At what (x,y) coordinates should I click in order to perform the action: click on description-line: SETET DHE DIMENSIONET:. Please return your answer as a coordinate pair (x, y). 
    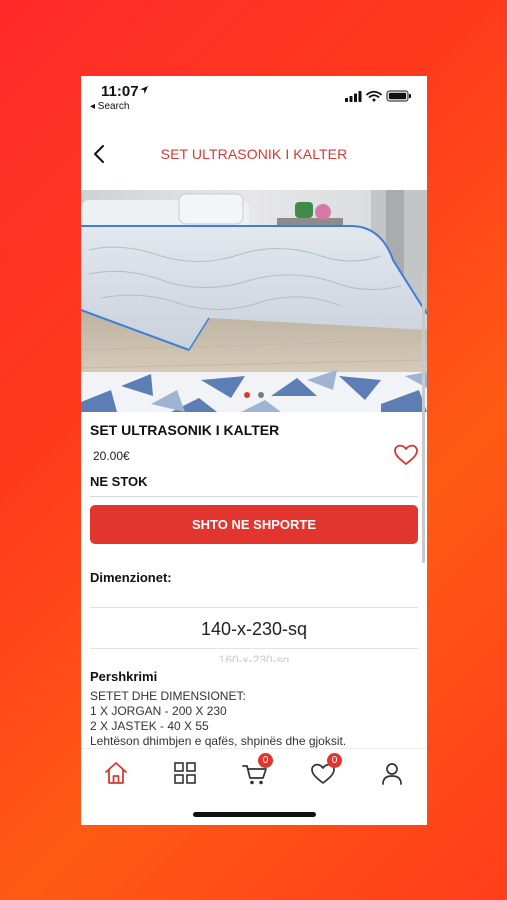
    Looking at the image, I should click on (168, 696).